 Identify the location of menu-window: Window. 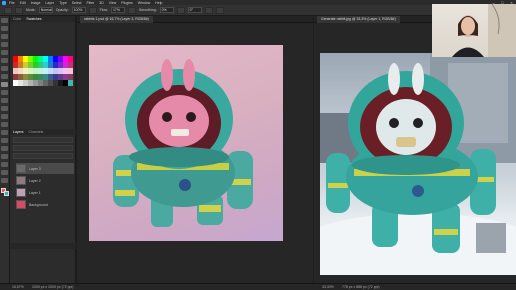
(144, 3).